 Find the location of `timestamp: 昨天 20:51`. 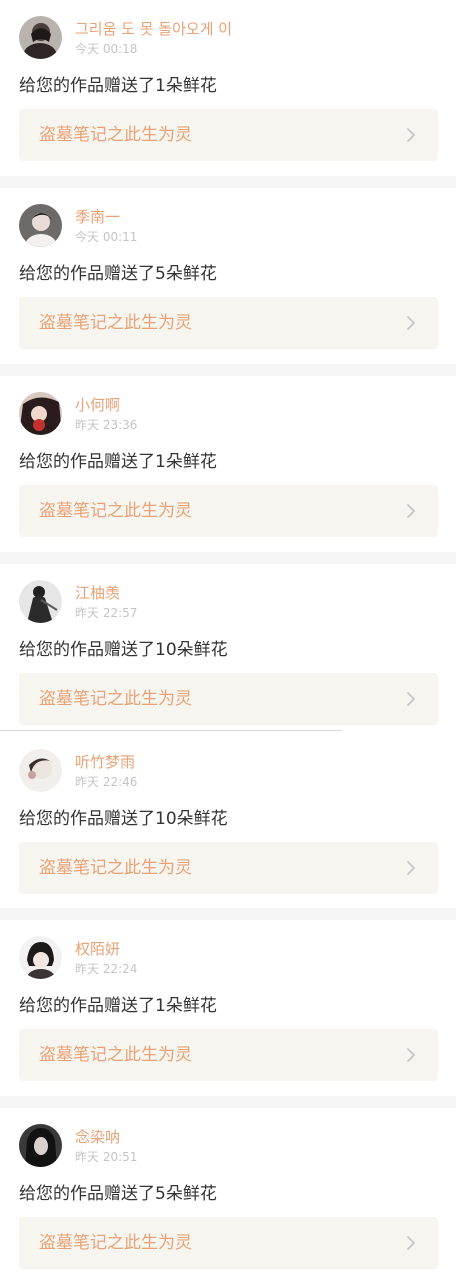

timestamp: 昨天 20:51 is located at coordinates (106, 1157).